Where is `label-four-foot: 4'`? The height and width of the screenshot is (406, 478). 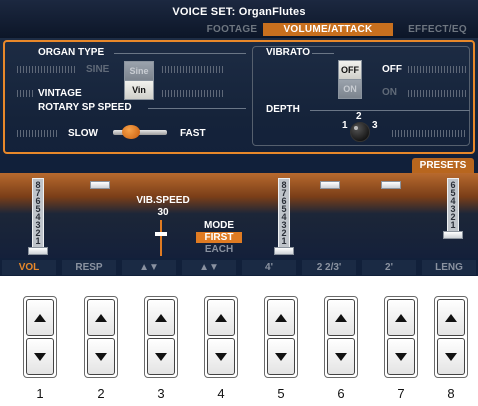
label-four-foot: 4' is located at coordinates (269, 267).